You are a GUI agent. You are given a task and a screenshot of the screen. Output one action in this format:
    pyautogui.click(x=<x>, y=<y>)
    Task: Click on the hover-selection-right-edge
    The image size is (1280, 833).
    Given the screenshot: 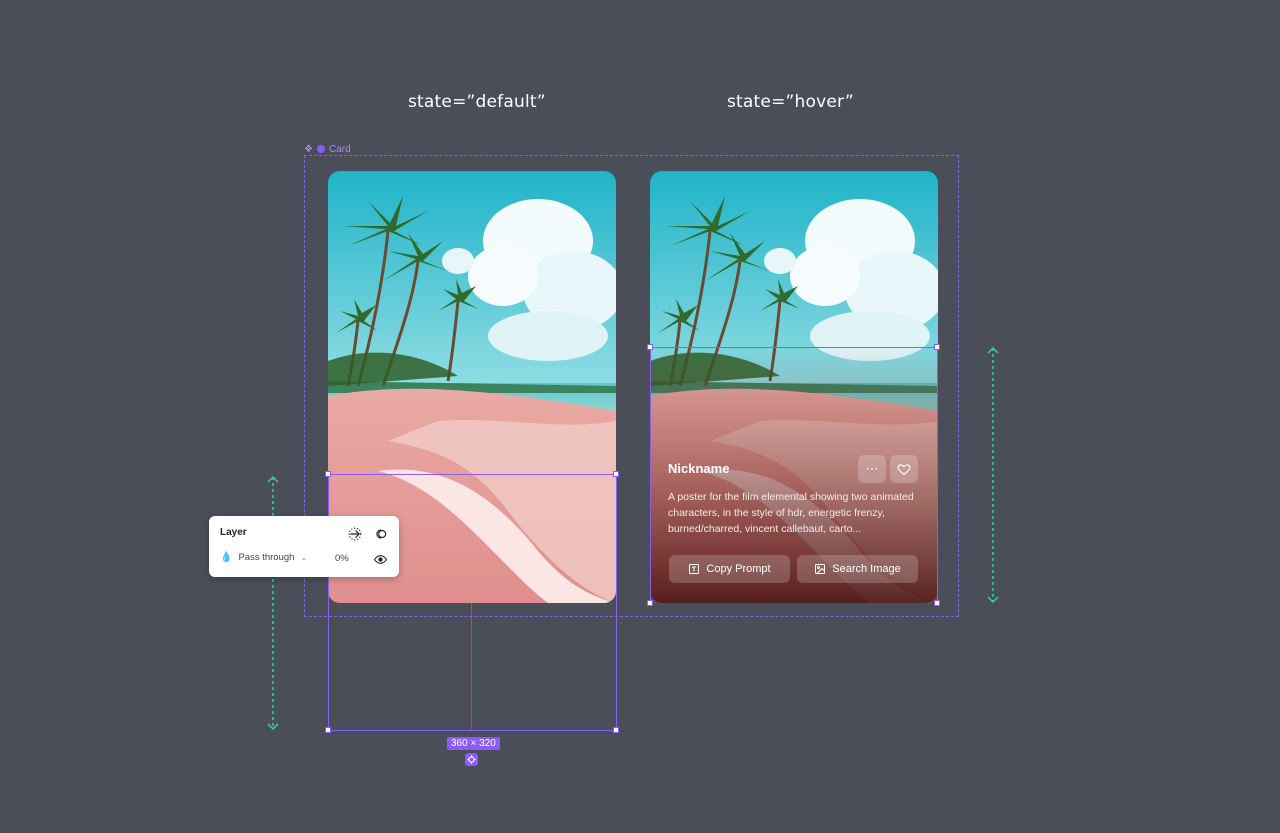 What is the action you would take?
    pyautogui.click(x=937, y=475)
    